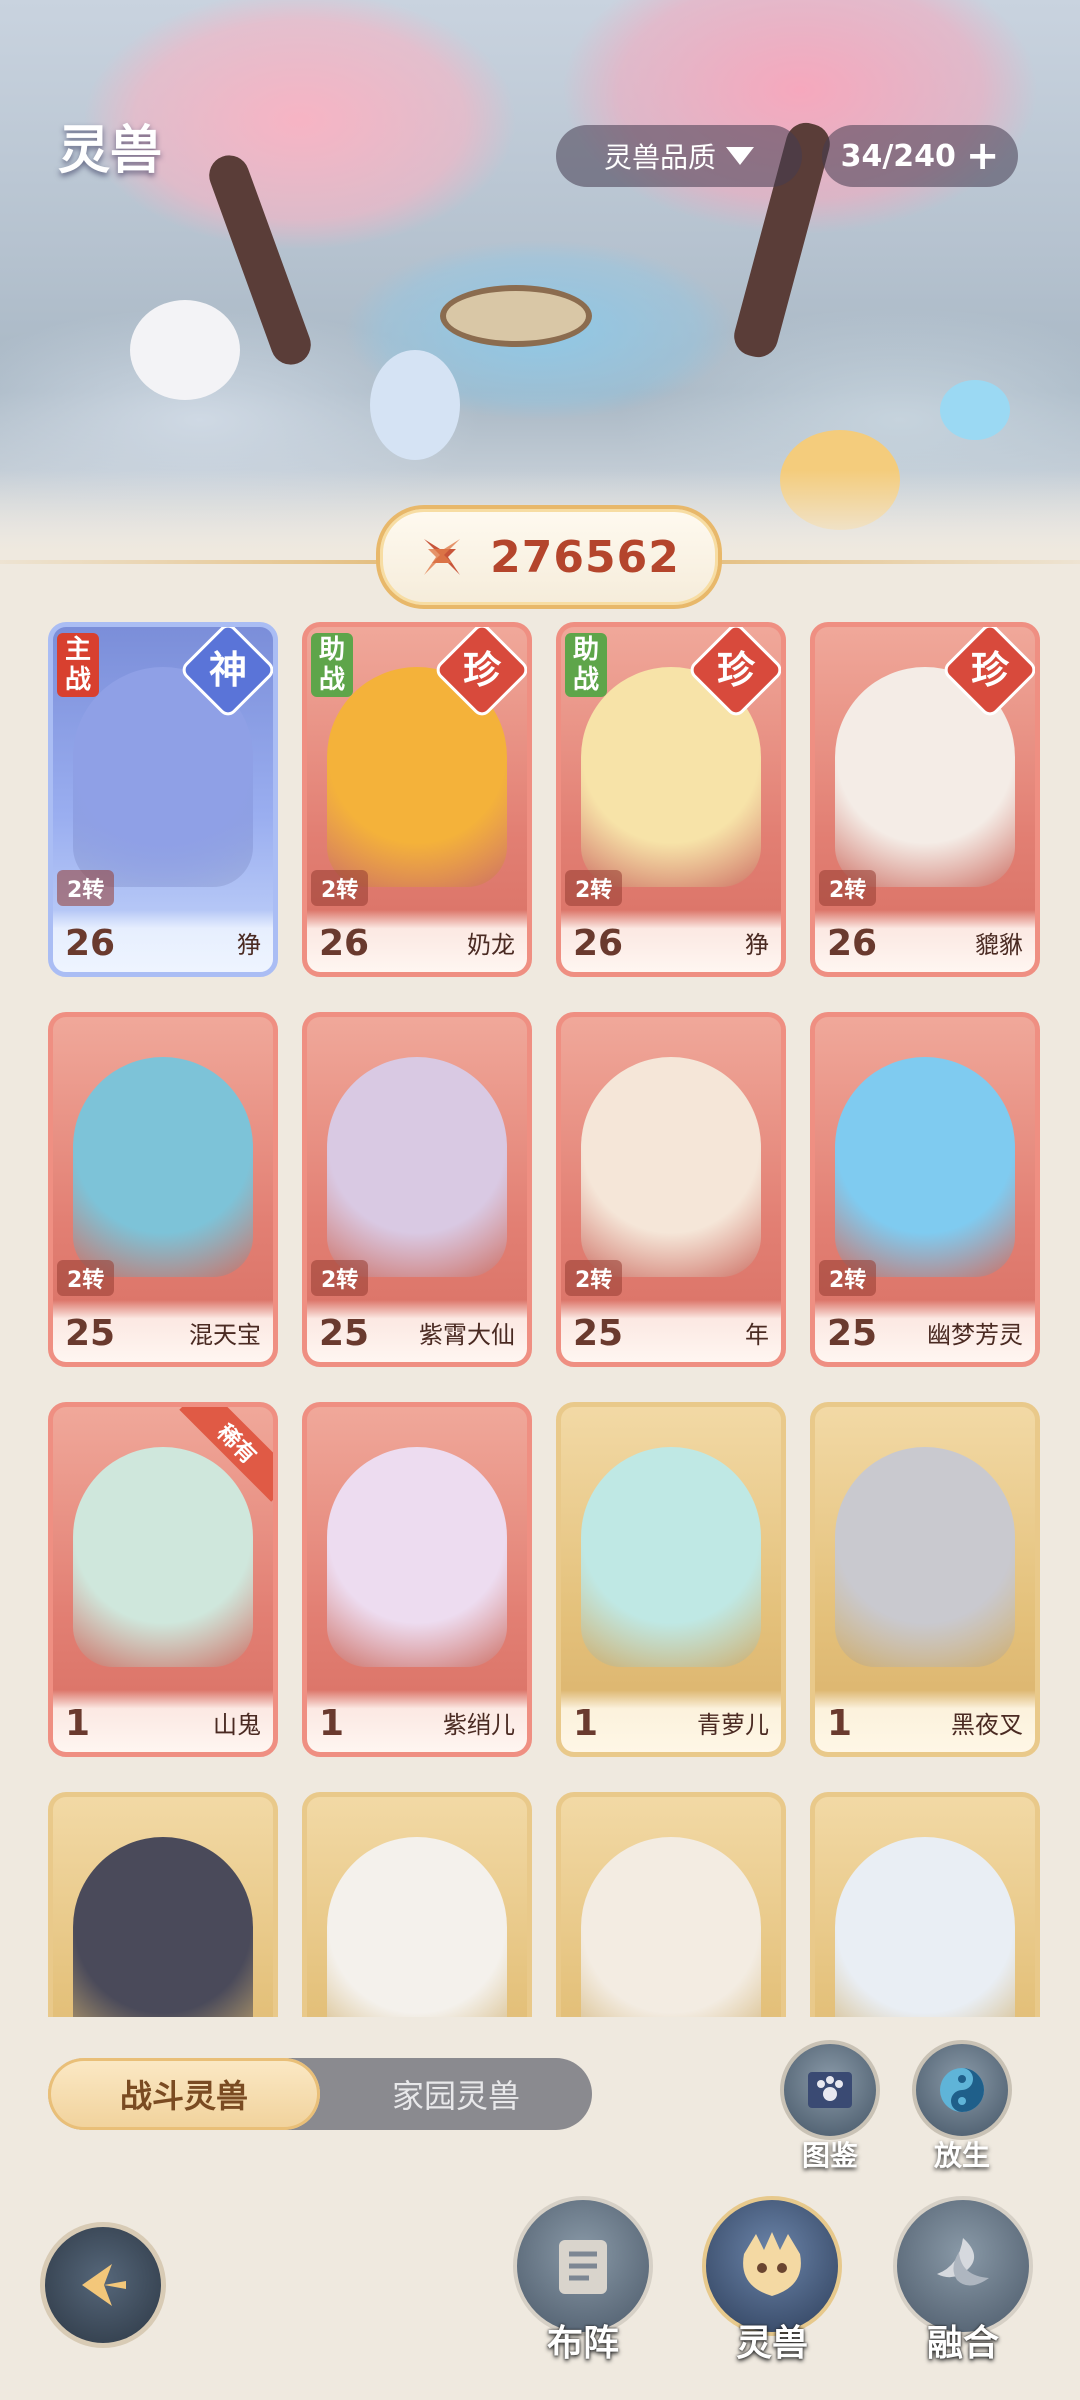 This screenshot has width=1080, height=2400. What do you see at coordinates (772, 2264) in the screenshot?
I see `beast-head-icon` at bounding box center [772, 2264].